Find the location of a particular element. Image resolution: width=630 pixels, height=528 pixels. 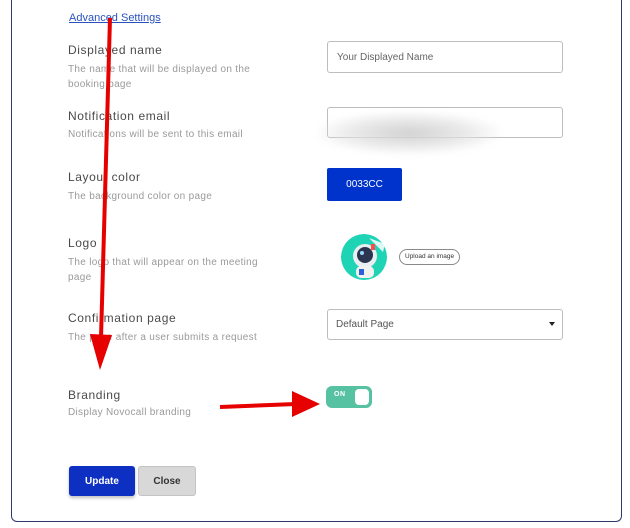

branding-toggle: ON is located at coordinates (349, 397).